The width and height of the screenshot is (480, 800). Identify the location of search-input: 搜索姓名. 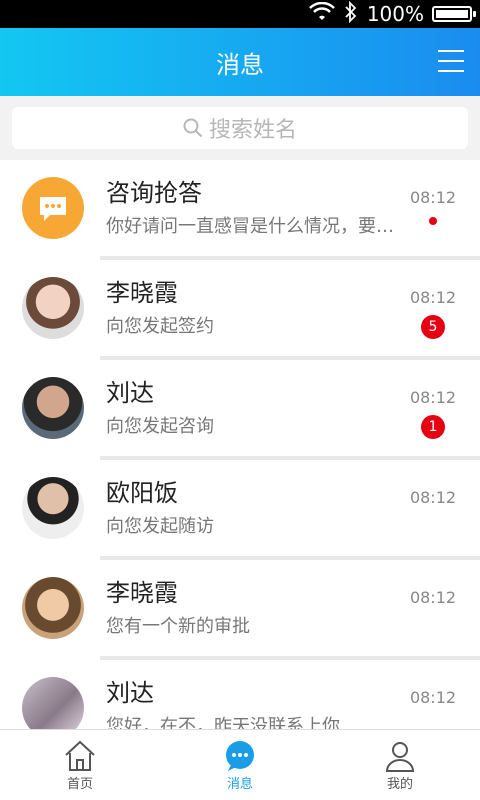
(240, 128).